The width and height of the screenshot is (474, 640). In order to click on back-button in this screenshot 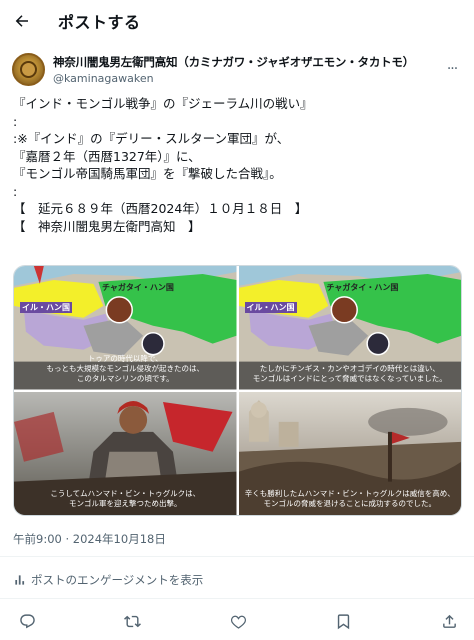, I will do `click(22, 21)`.